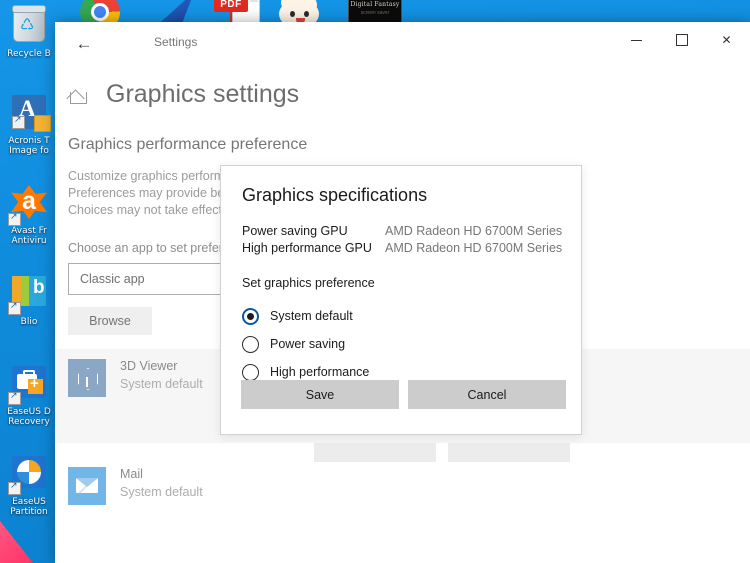 The width and height of the screenshot is (750, 563). What do you see at coordinates (29, 26) in the screenshot?
I see `recycle-bin-icon` at bounding box center [29, 26].